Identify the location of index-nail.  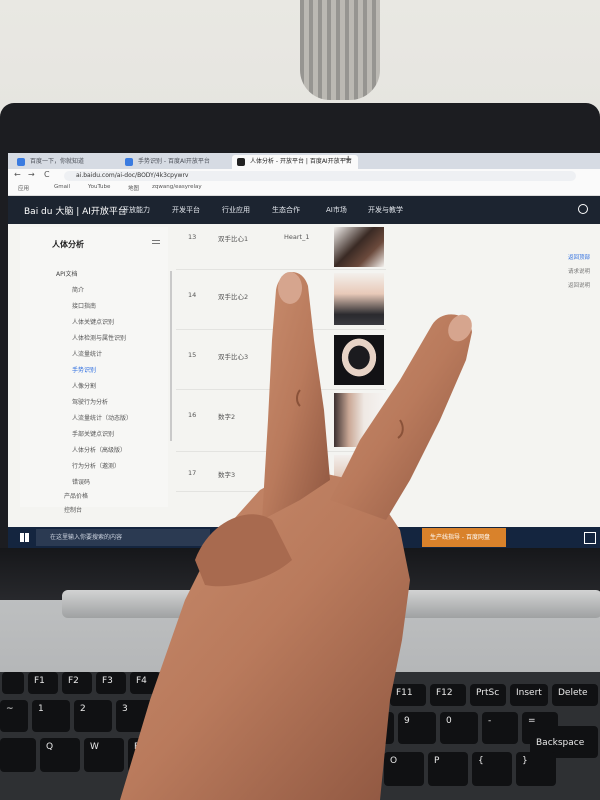
(290, 288).